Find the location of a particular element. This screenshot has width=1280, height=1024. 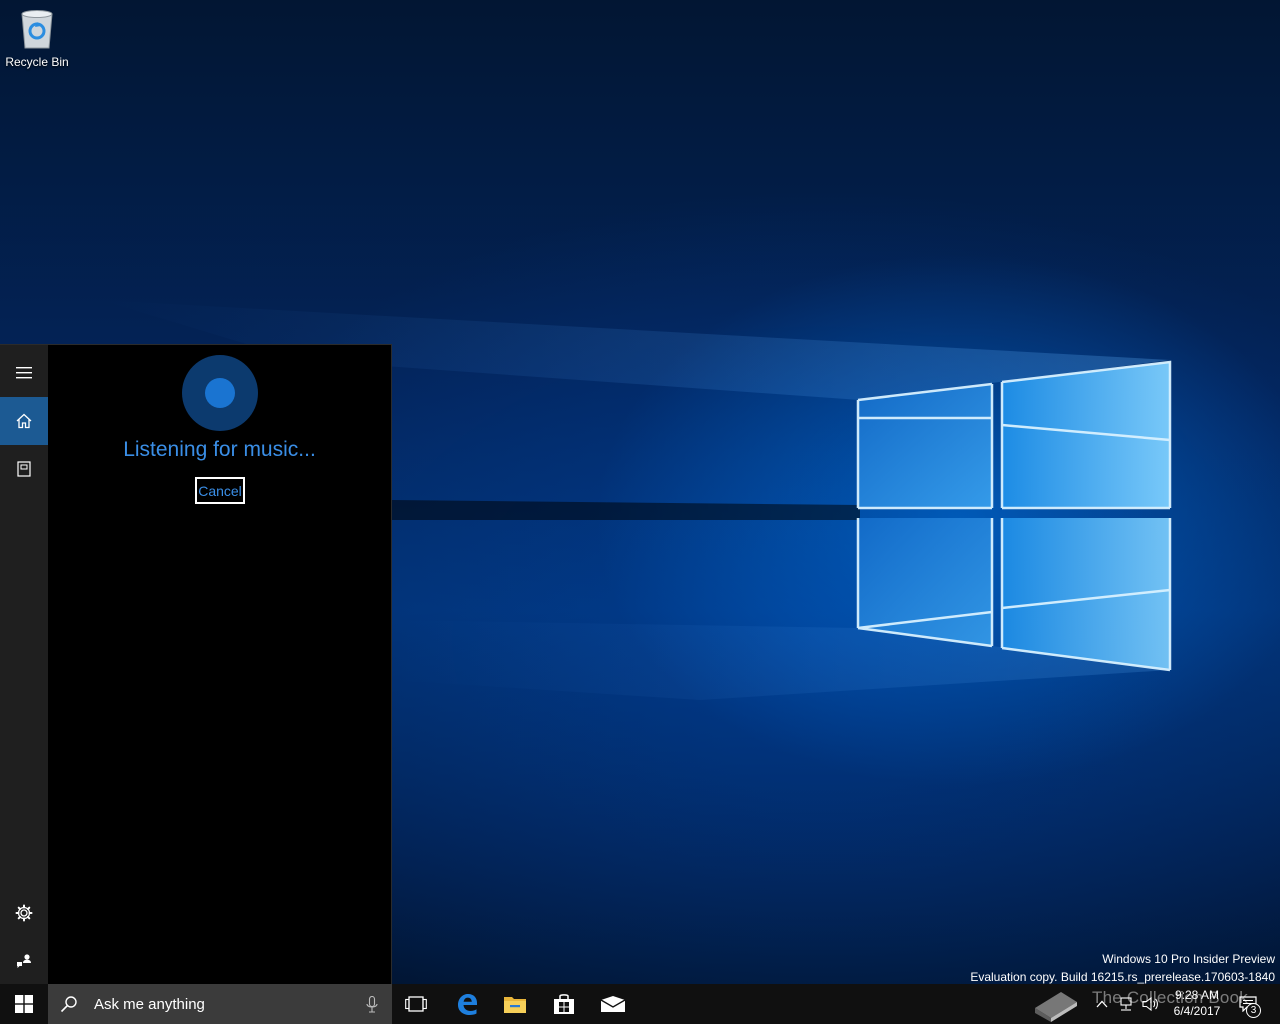

cancel-button: Cancel is located at coordinates (220, 490).